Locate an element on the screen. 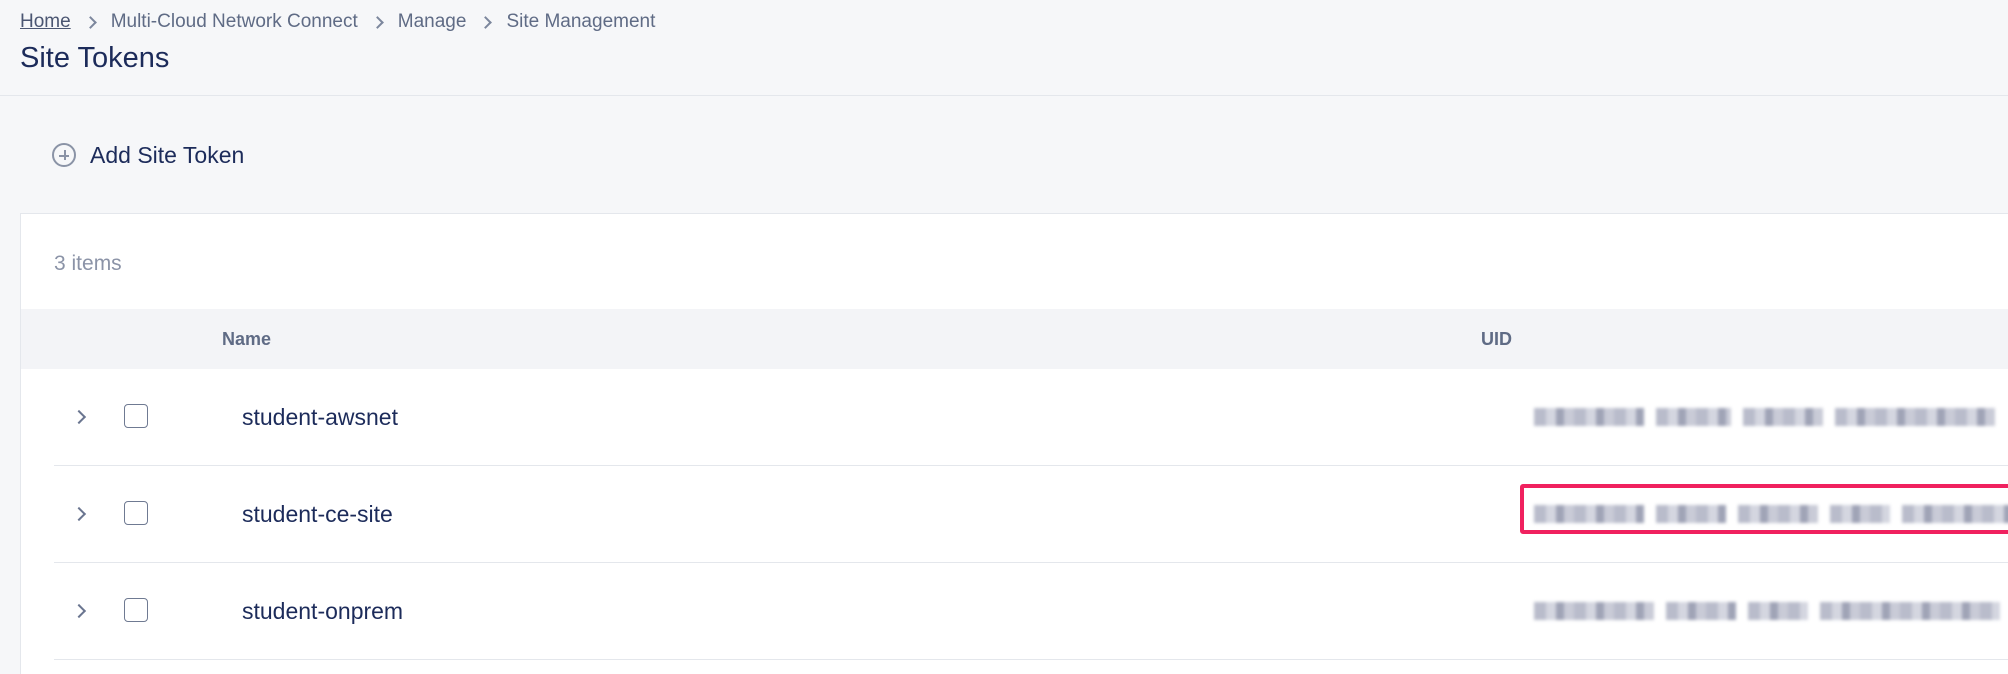  table-row: student-ce-site is located at coordinates (1031, 514).